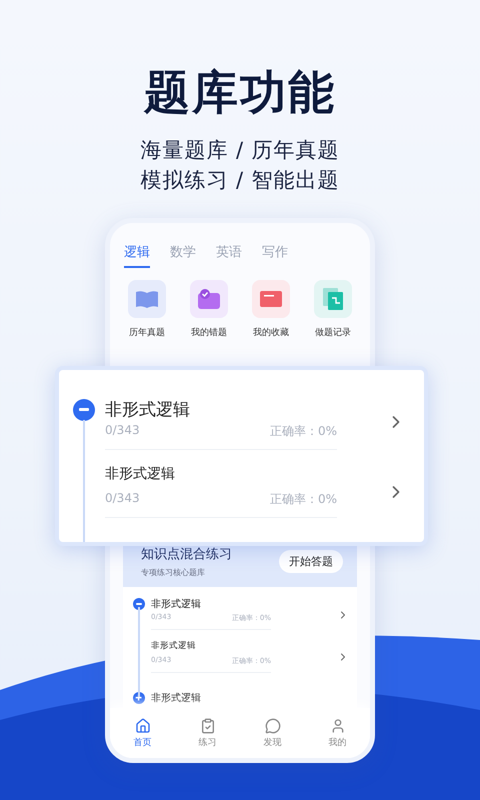 The width and height of the screenshot is (480, 800). What do you see at coordinates (183, 255) in the screenshot?
I see `subject-tab: 数学` at bounding box center [183, 255].